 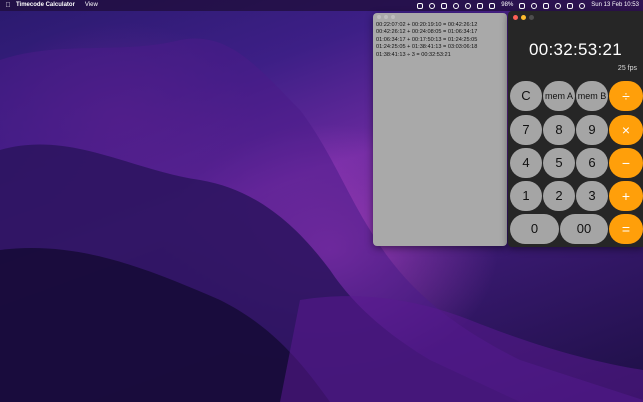 I want to click on plus-button: +, so click(x=626, y=196).